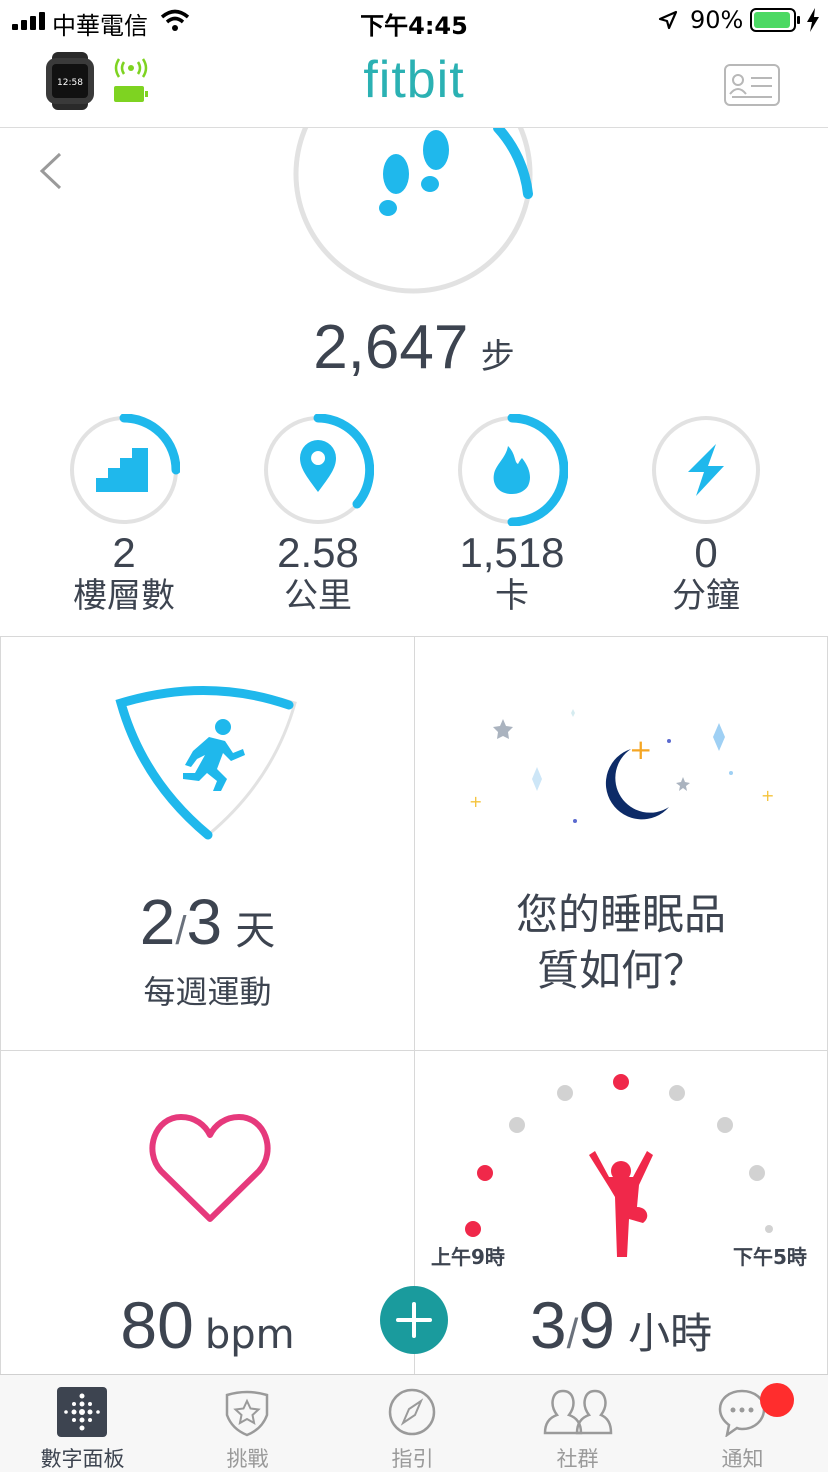 The height and width of the screenshot is (1473, 828). Describe the element at coordinates (82, 1459) in the screenshot. I see `tab-dashboard-label: 數字面板` at that location.